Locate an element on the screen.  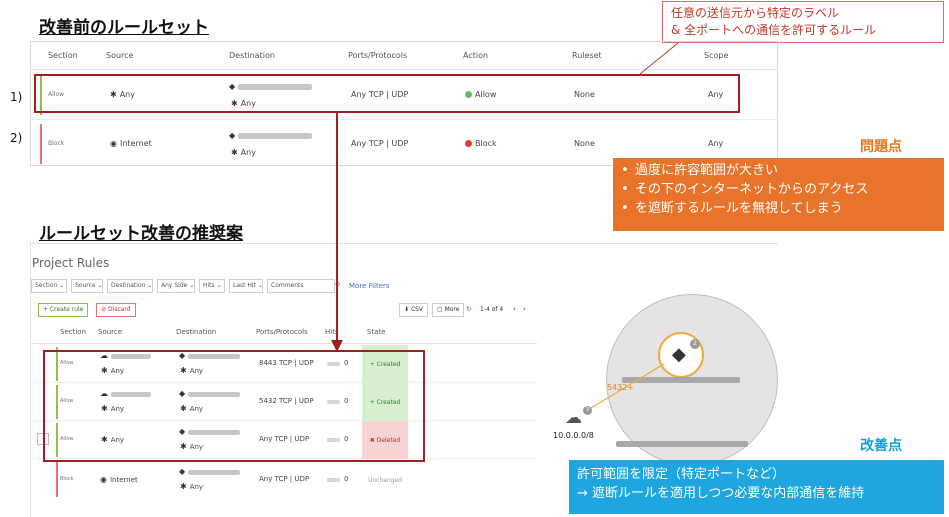
cidr-label: 10.0.0.0/8 is located at coordinates (573, 435).